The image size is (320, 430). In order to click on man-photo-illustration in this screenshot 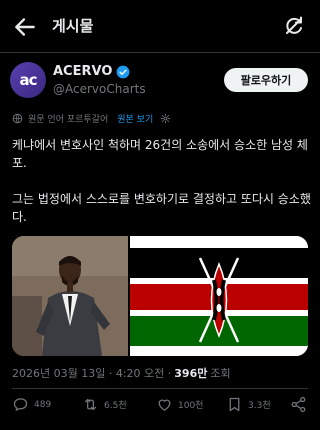, I will do `click(70, 296)`.